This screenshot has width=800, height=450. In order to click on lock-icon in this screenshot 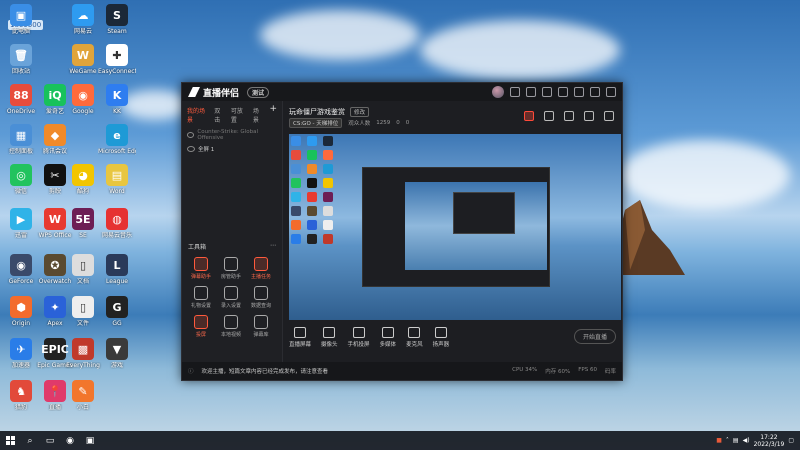, I will do `click(549, 116)`.